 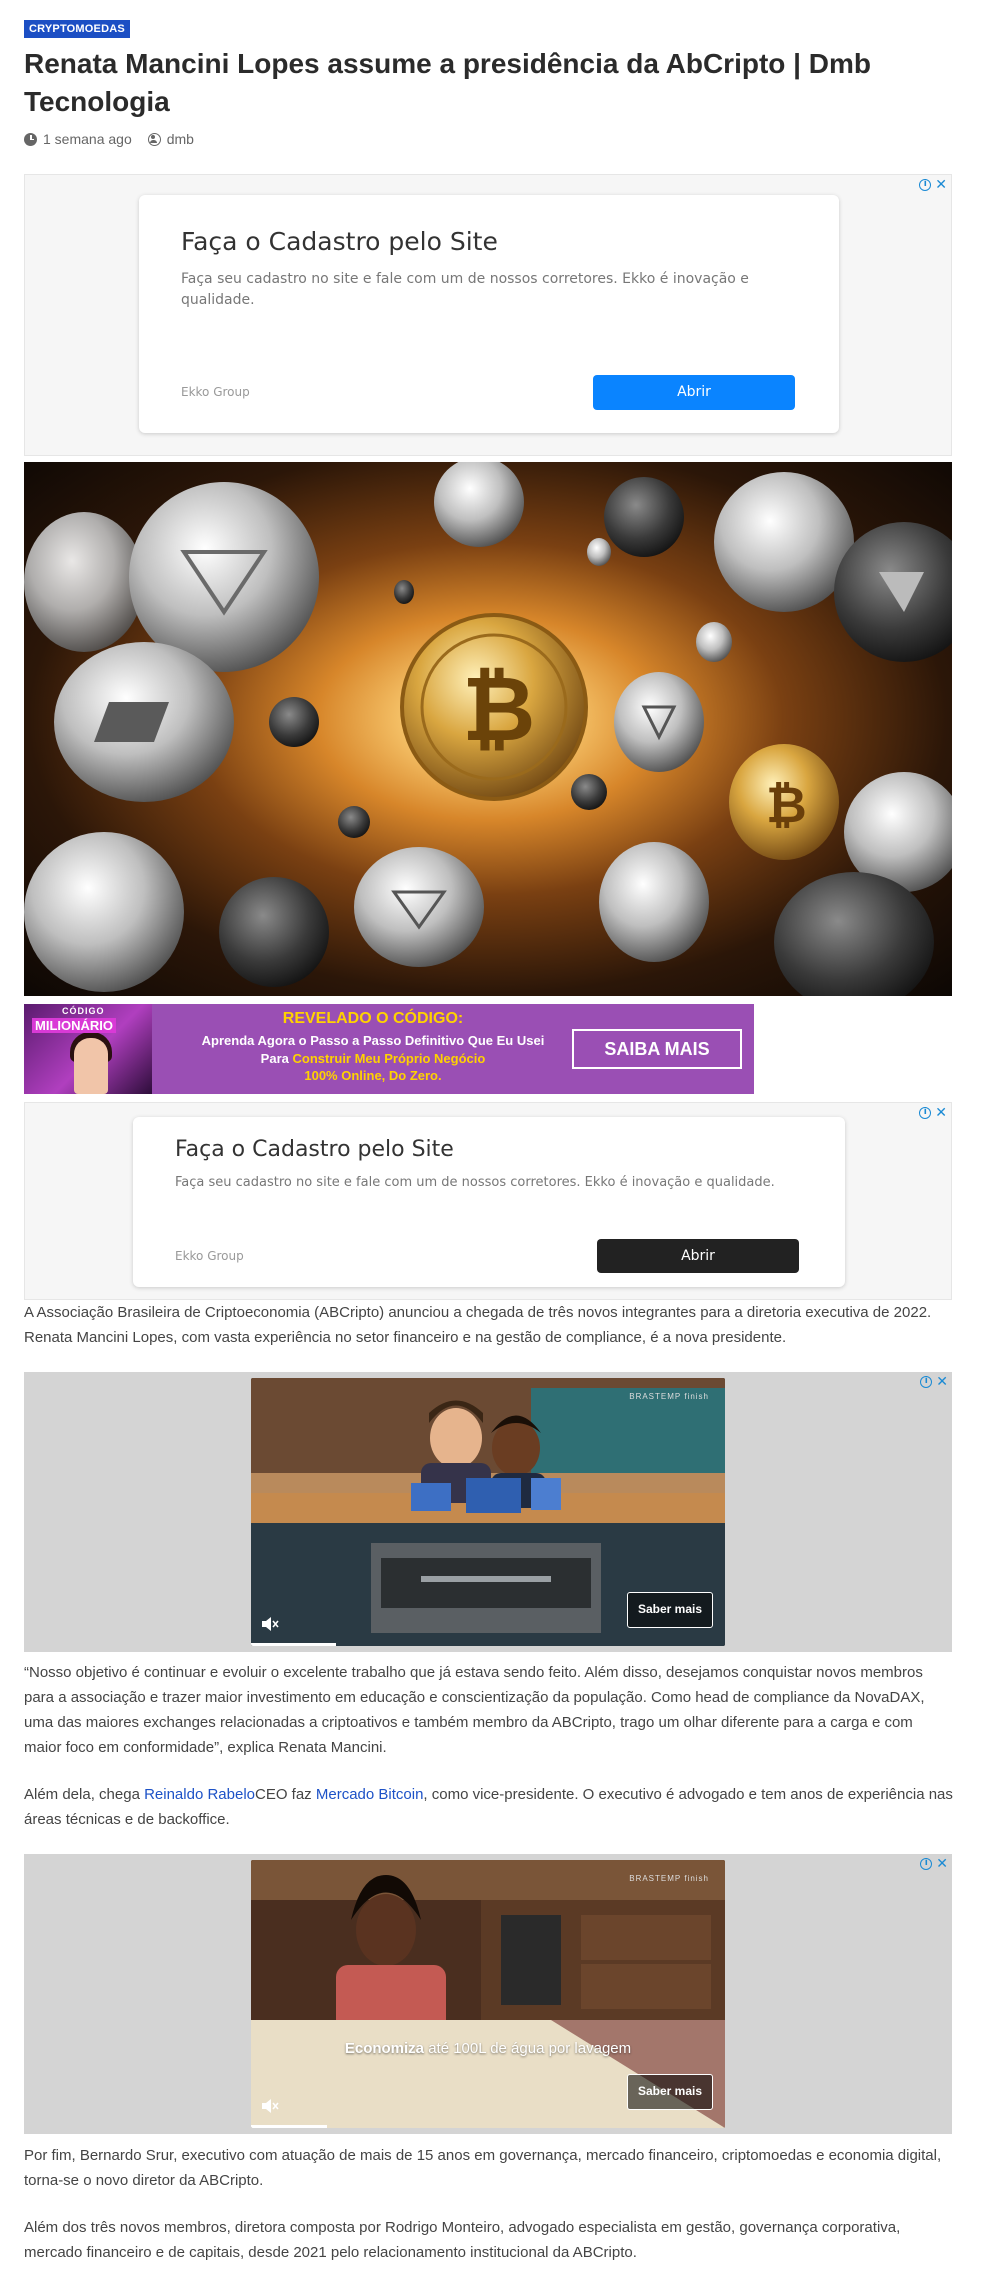 What do you see at coordinates (370, 1794) in the screenshot?
I see `link-mercado-bitcoin: Mercado Bitcoin` at bounding box center [370, 1794].